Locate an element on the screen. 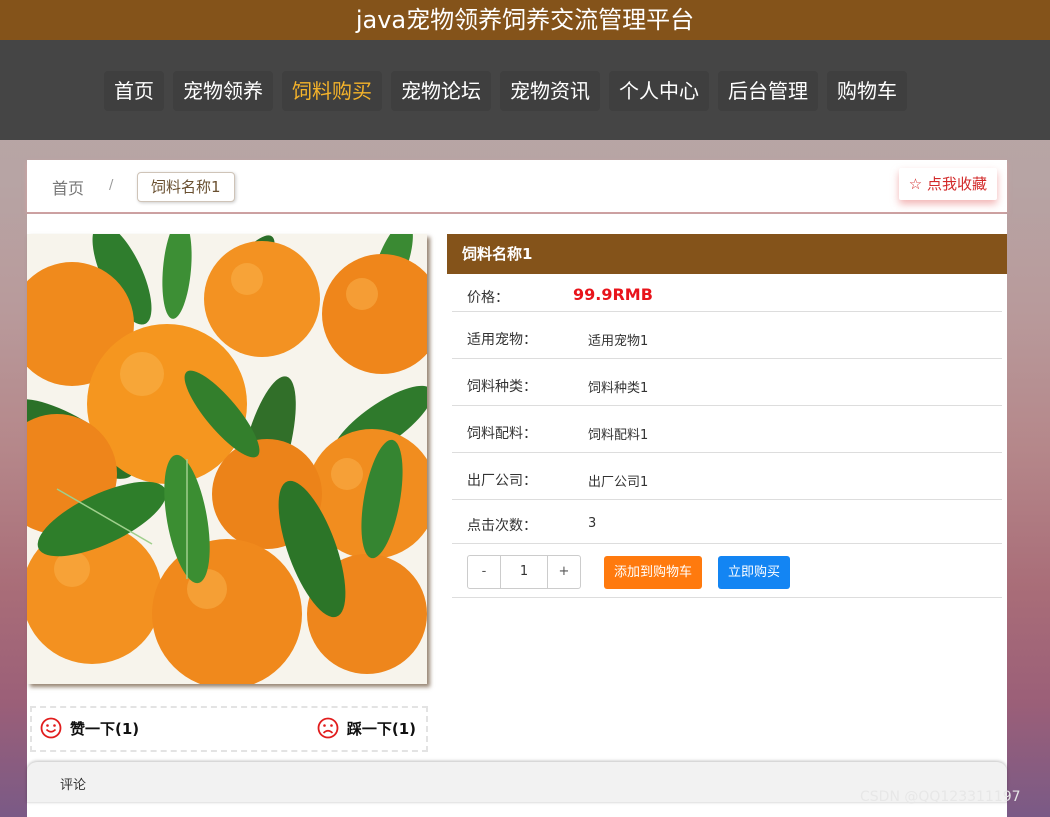 The height and width of the screenshot is (817, 1050). like-button: 赞一下(1) is located at coordinates (89, 728).